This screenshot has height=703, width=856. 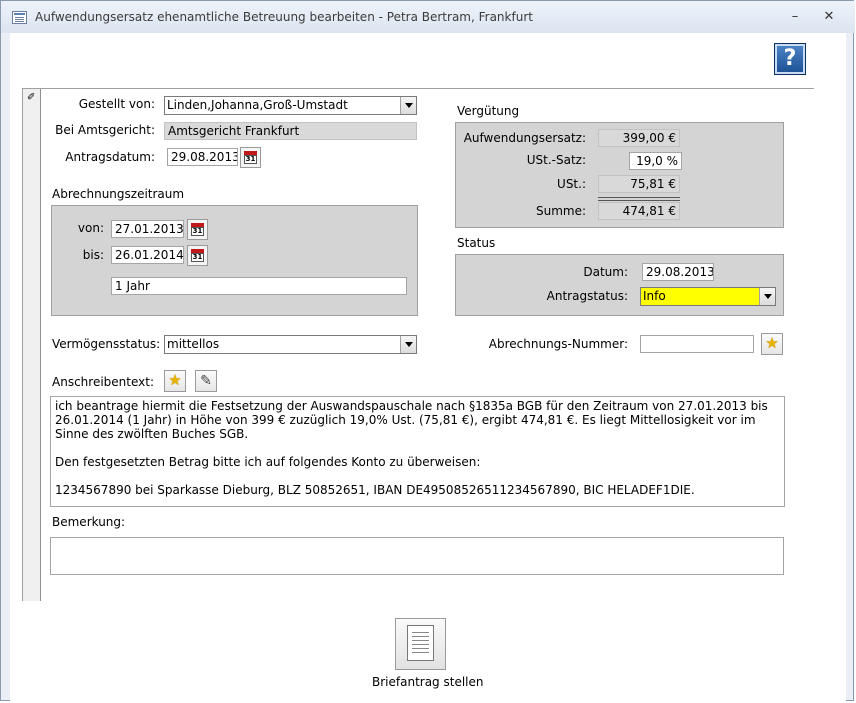 I want to click on bis-field: 26.01.2014, so click(x=147, y=255).